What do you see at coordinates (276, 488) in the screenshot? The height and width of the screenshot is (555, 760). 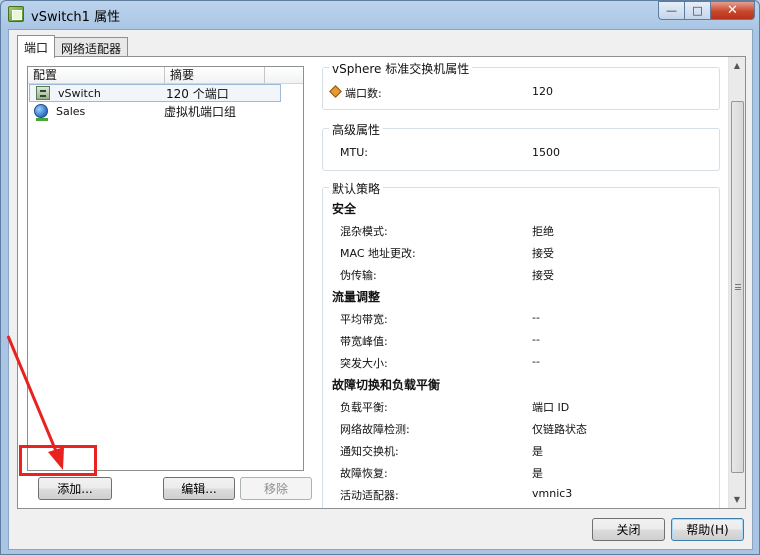 I see `remove-button: 移除` at bounding box center [276, 488].